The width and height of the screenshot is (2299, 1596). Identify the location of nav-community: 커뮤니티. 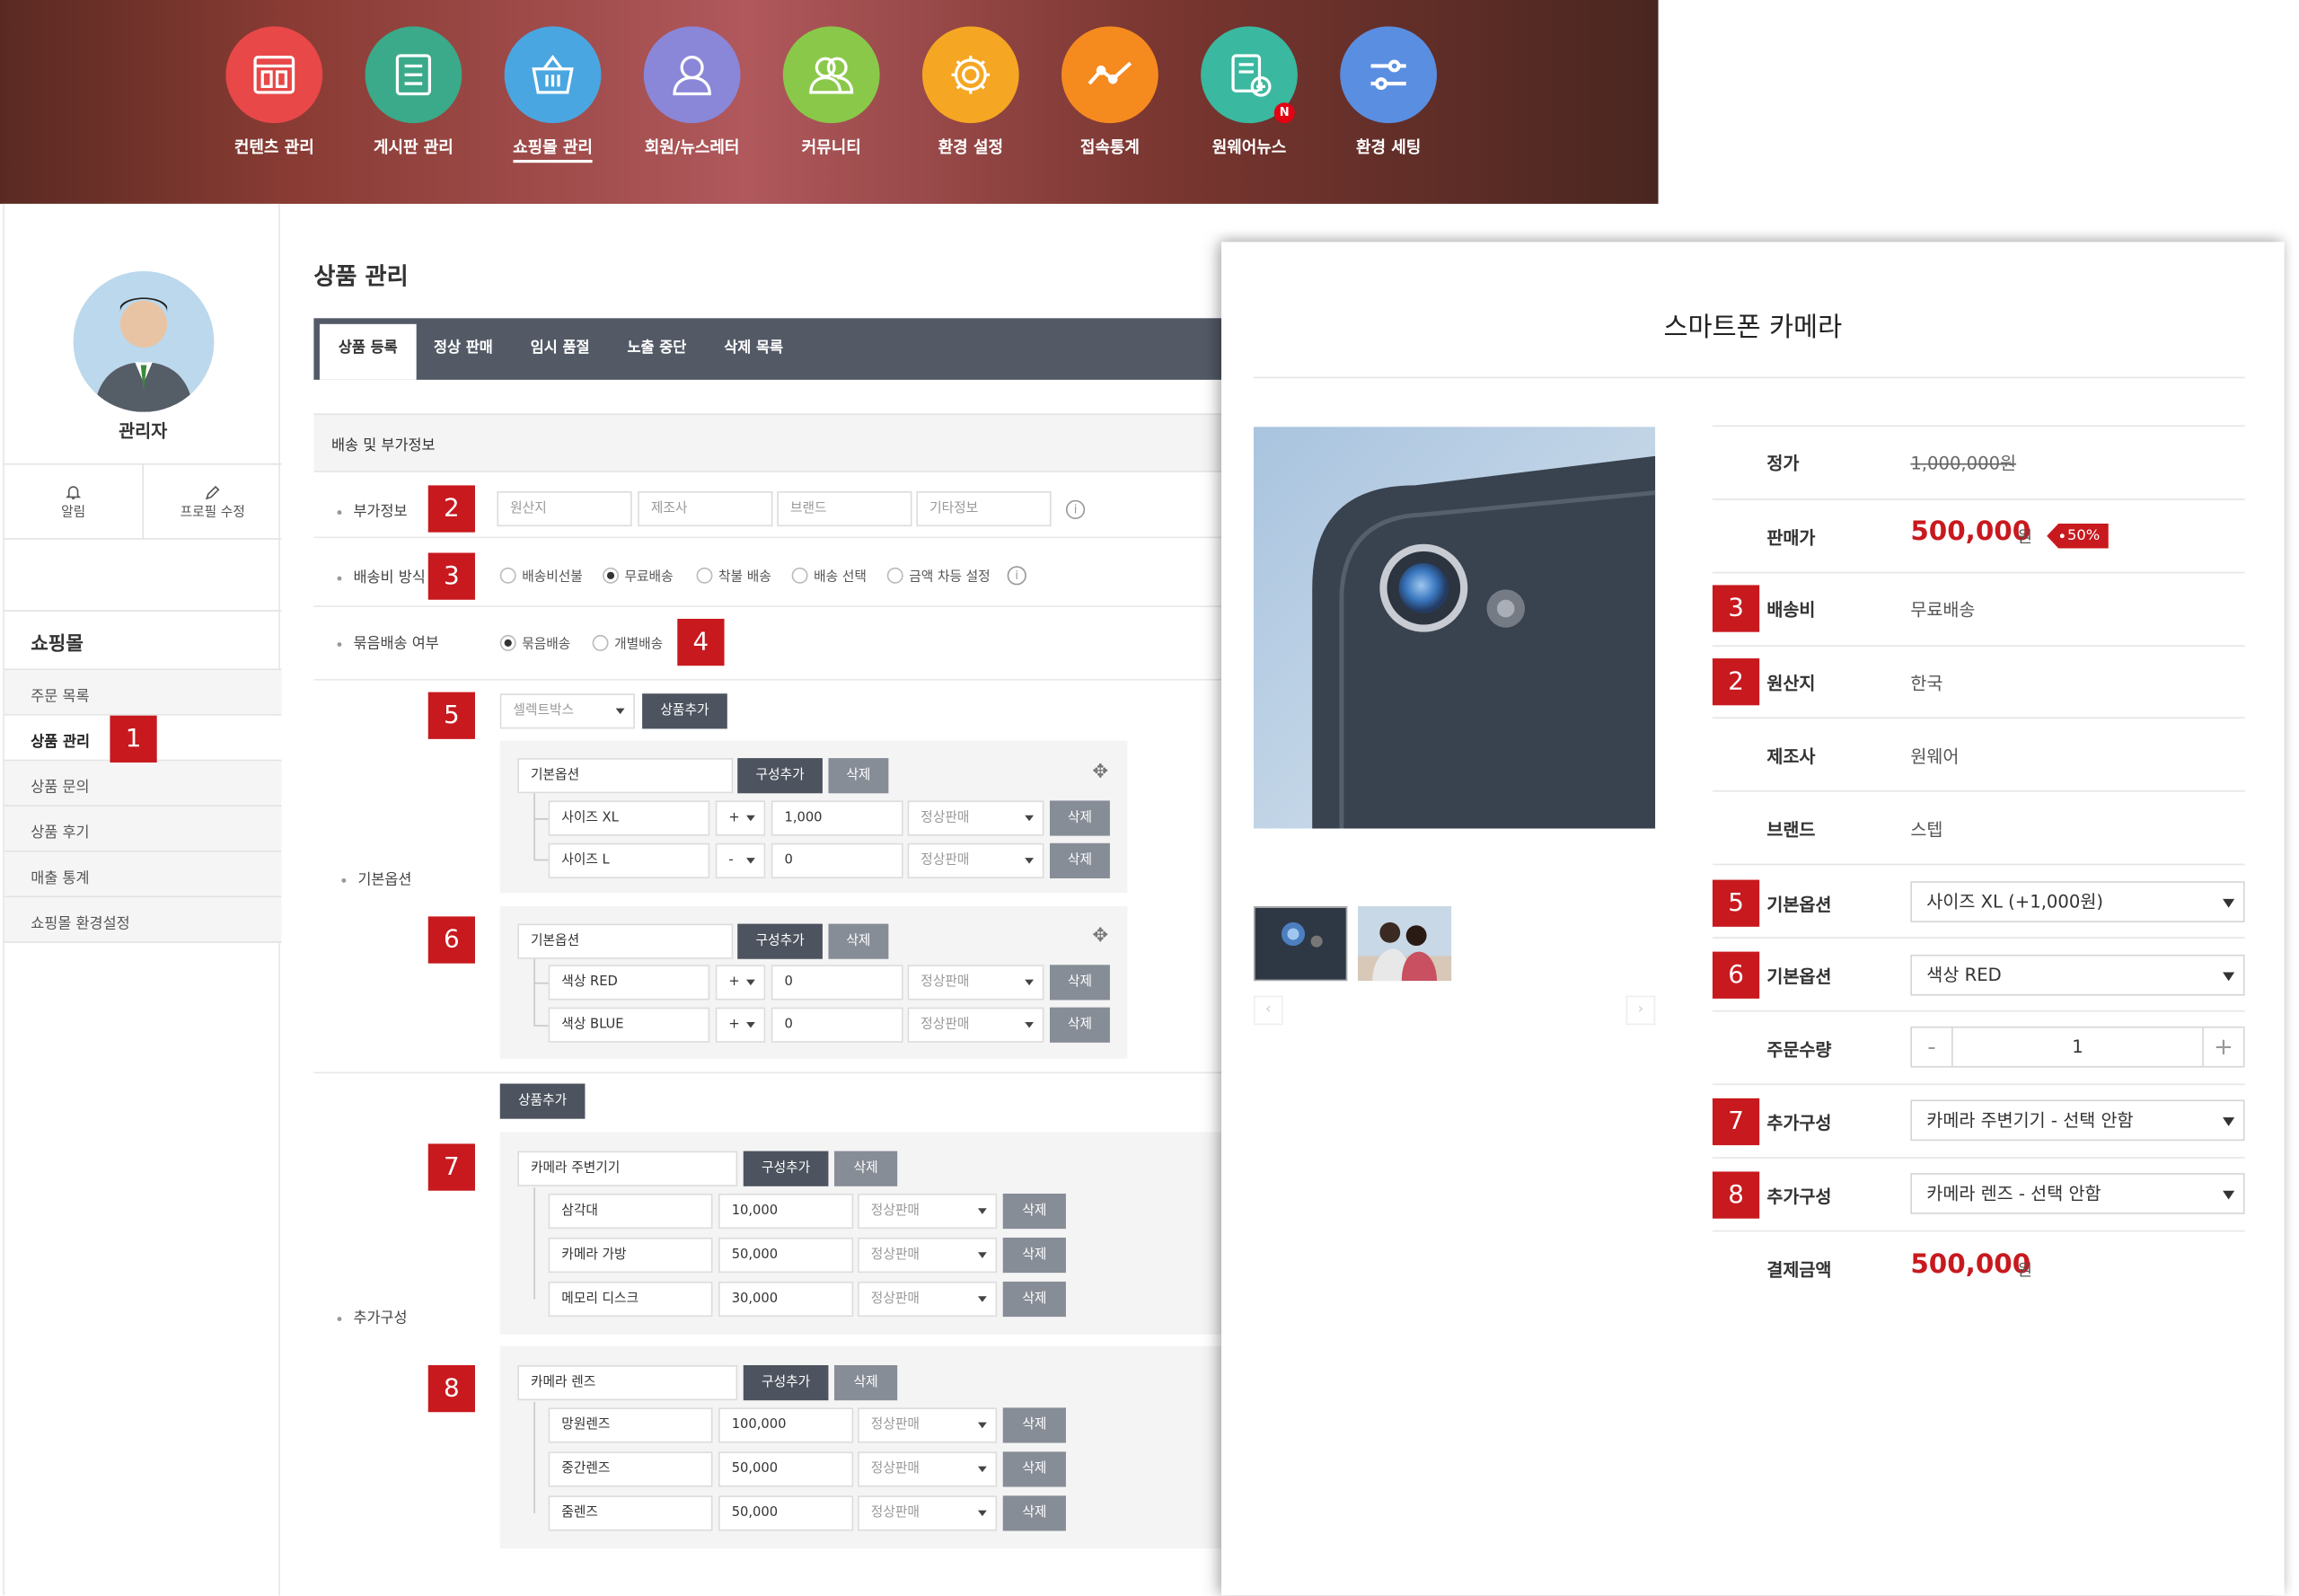
(831, 92).